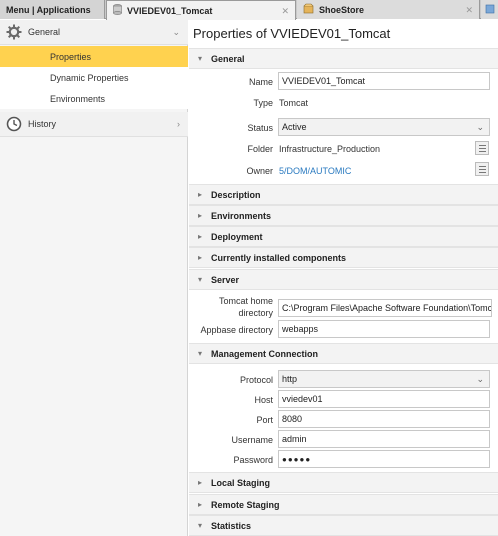 This screenshot has height=536, width=498. I want to click on section-server-label: Server, so click(225, 279).